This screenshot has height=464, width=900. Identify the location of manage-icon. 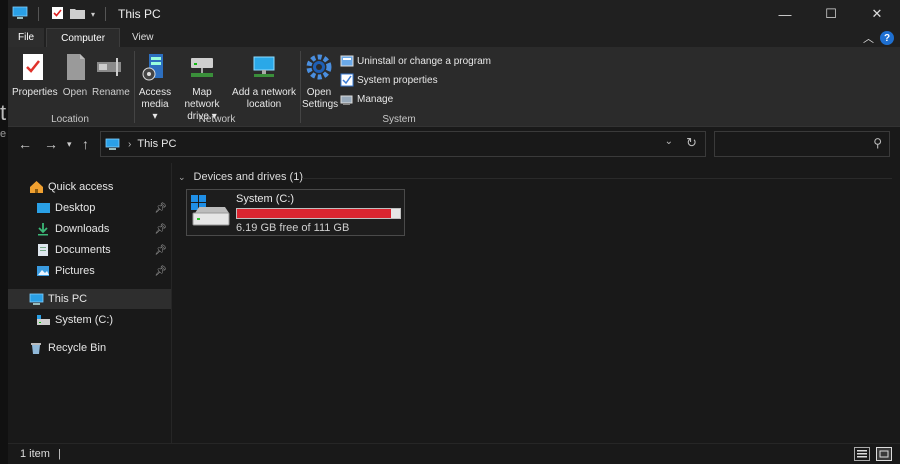
(347, 99).